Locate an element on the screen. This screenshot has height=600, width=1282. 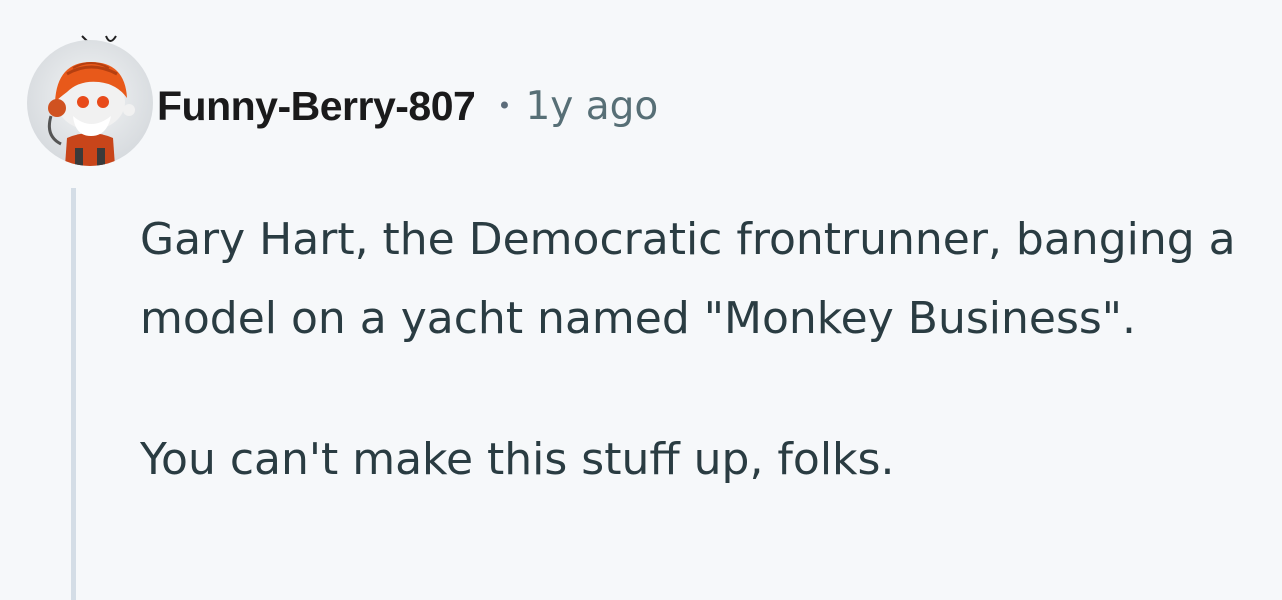
thread-line is located at coordinates (73, 394).